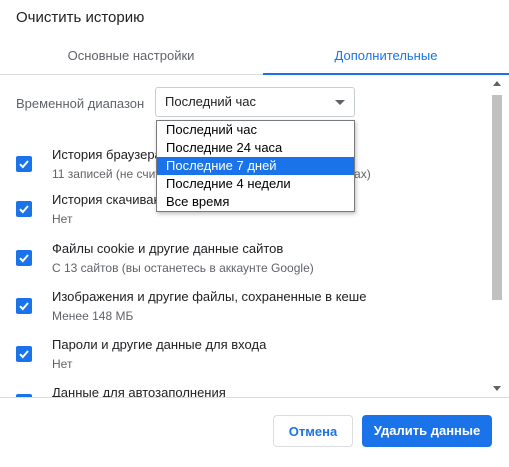 This screenshot has width=509, height=467. I want to click on time-range-select: Последний час, so click(255, 102).